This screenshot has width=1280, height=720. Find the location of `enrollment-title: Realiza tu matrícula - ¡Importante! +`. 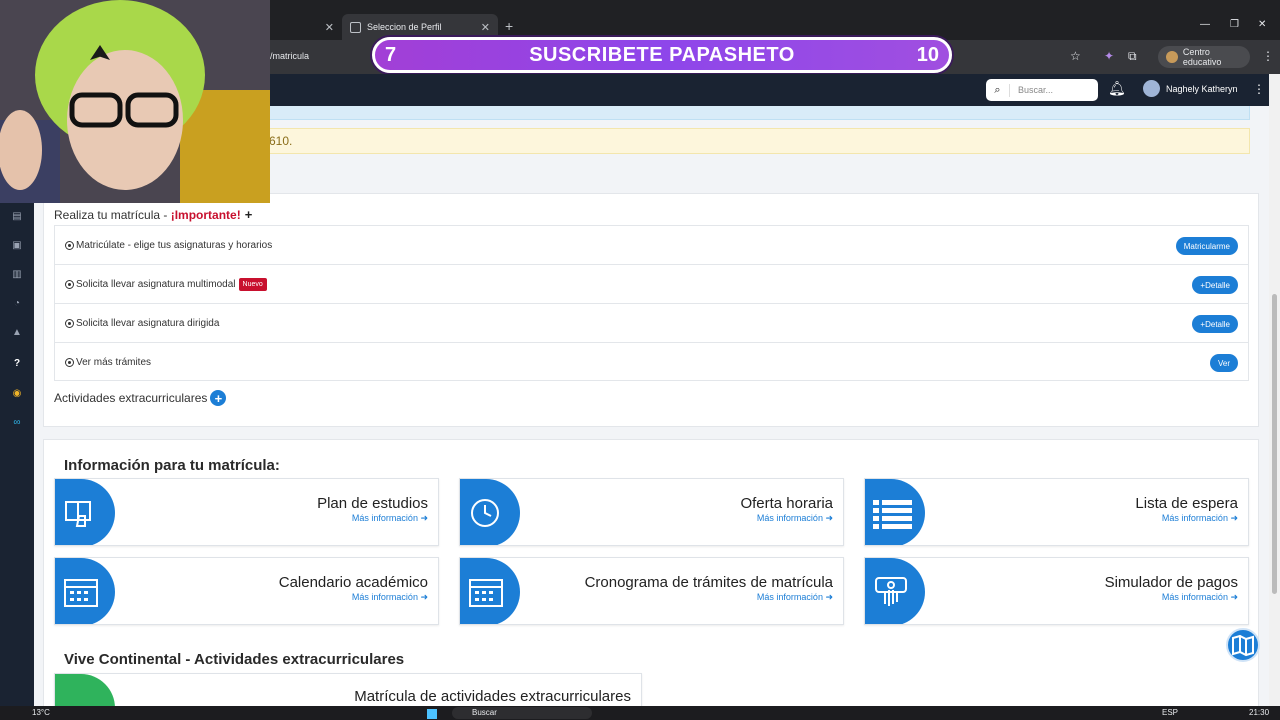

enrollment-title: Realiza tu matrícula - ¡Importante! + is located at coordinates (153, 214).